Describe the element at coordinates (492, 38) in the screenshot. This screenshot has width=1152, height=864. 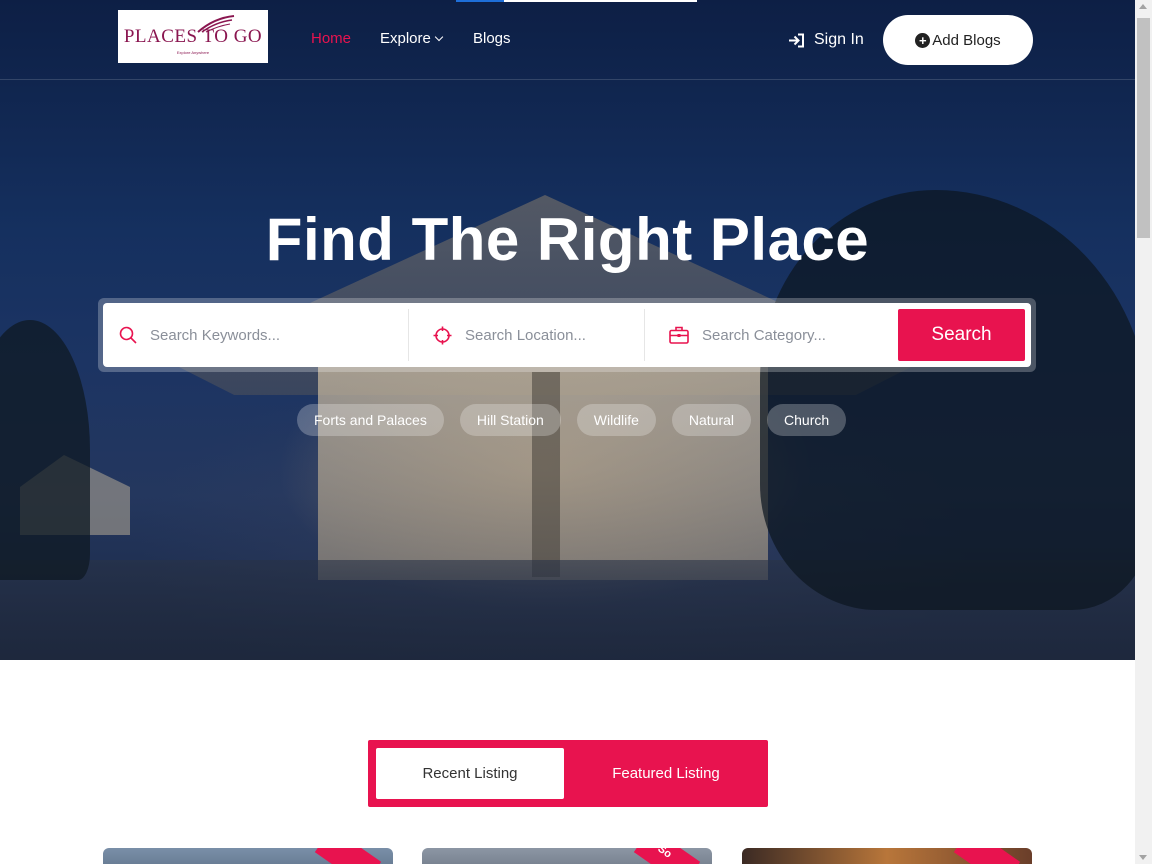
I see `nav-blogs: Blogs` at that location.